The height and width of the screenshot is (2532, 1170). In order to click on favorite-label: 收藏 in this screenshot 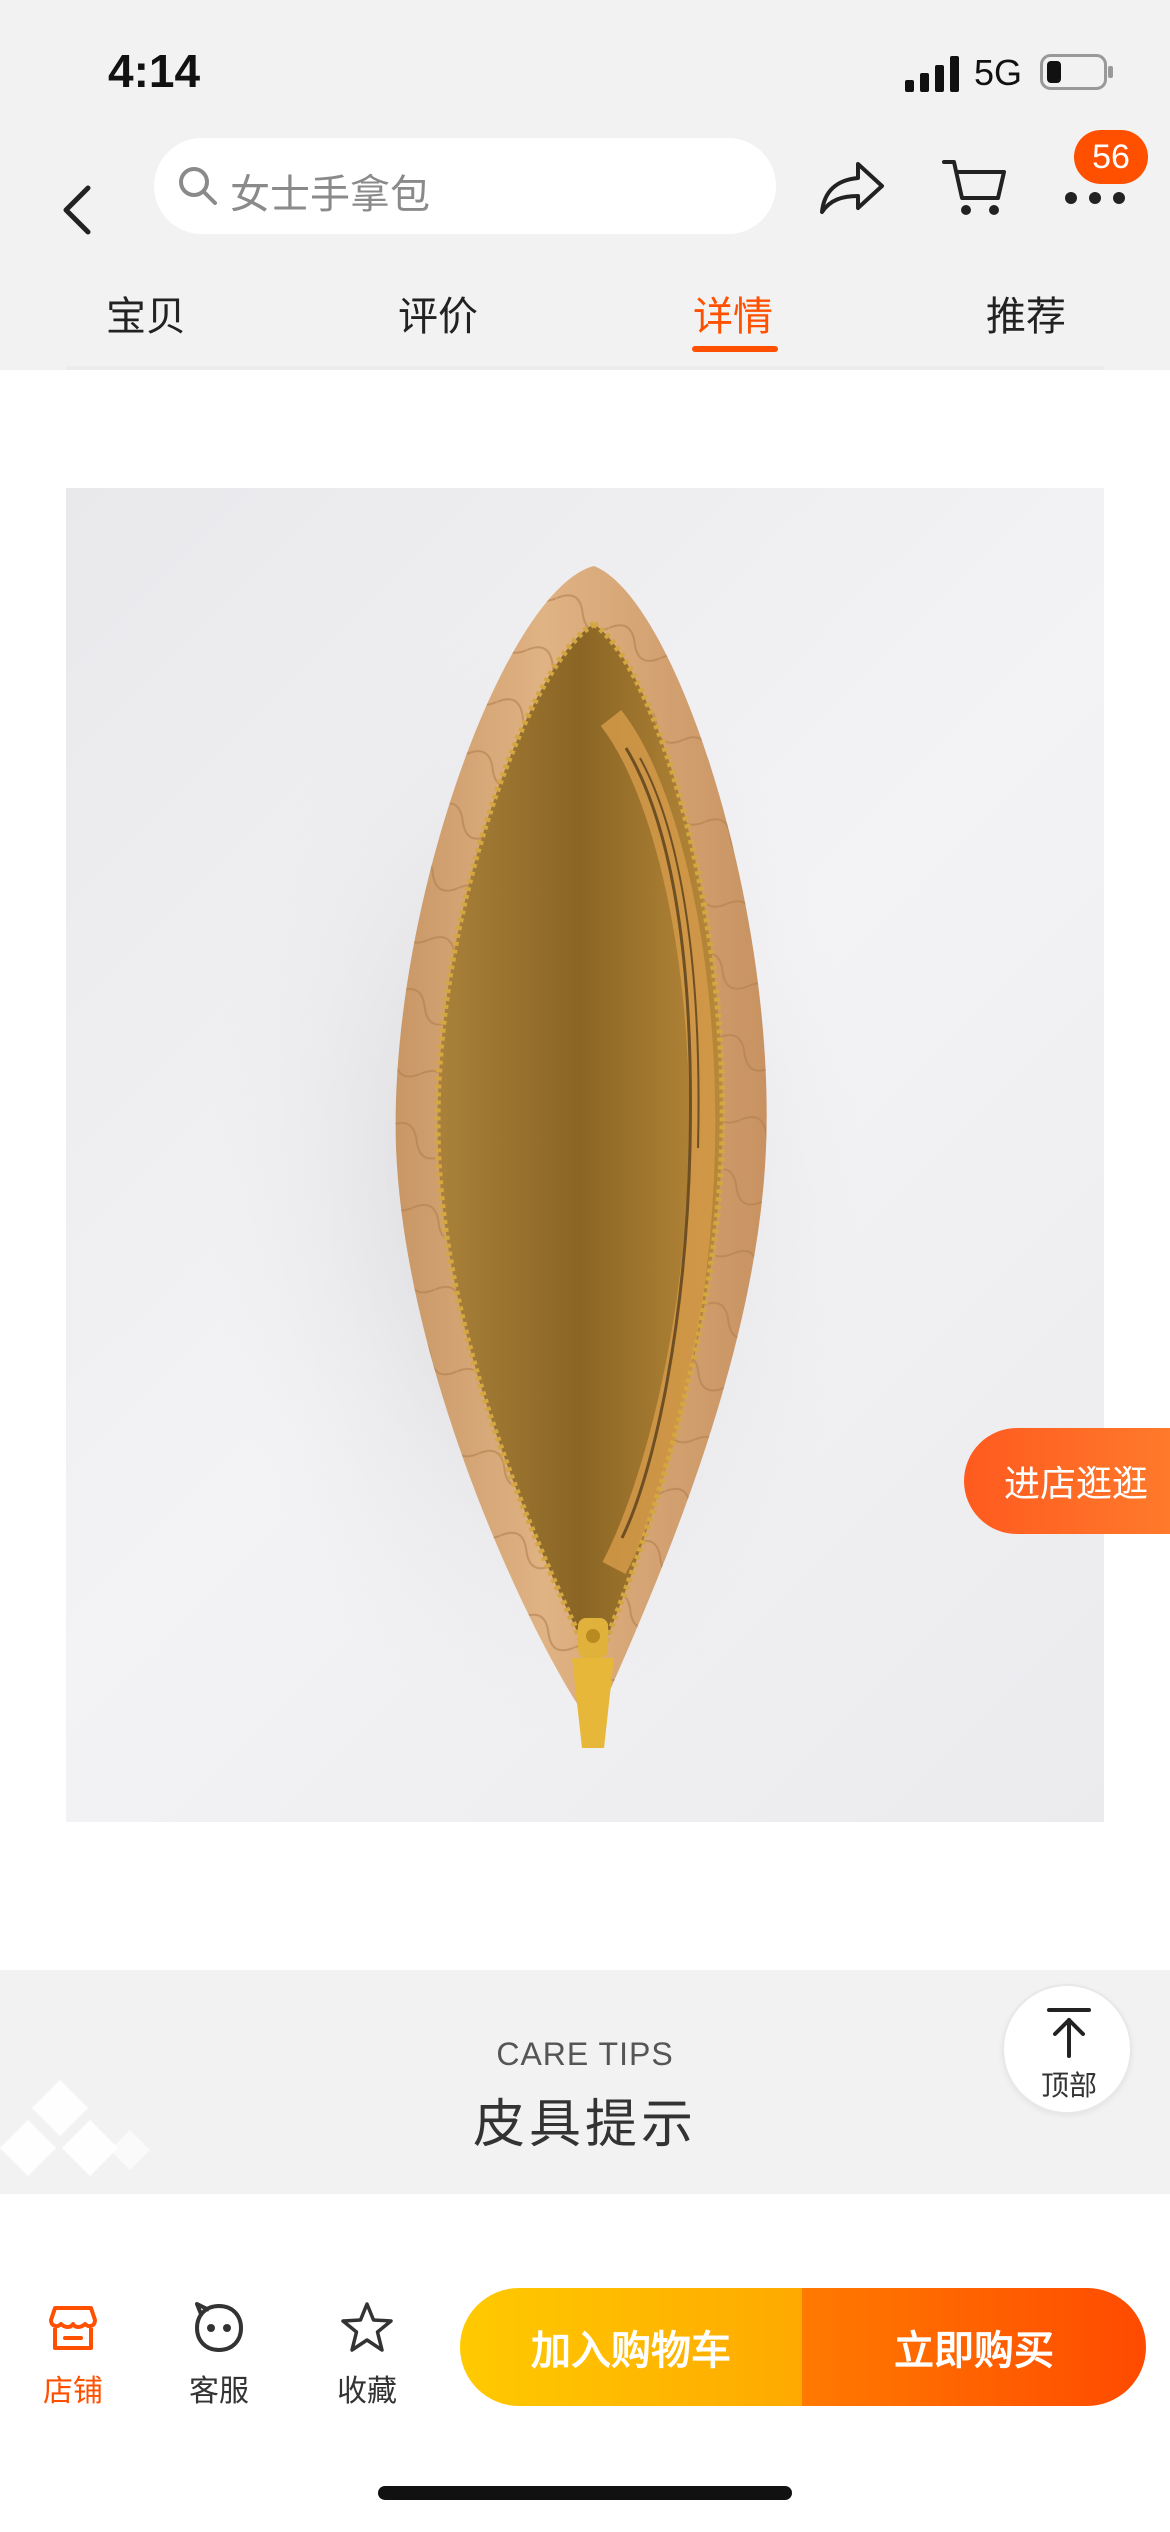, I will do `click(367, 2391)`.